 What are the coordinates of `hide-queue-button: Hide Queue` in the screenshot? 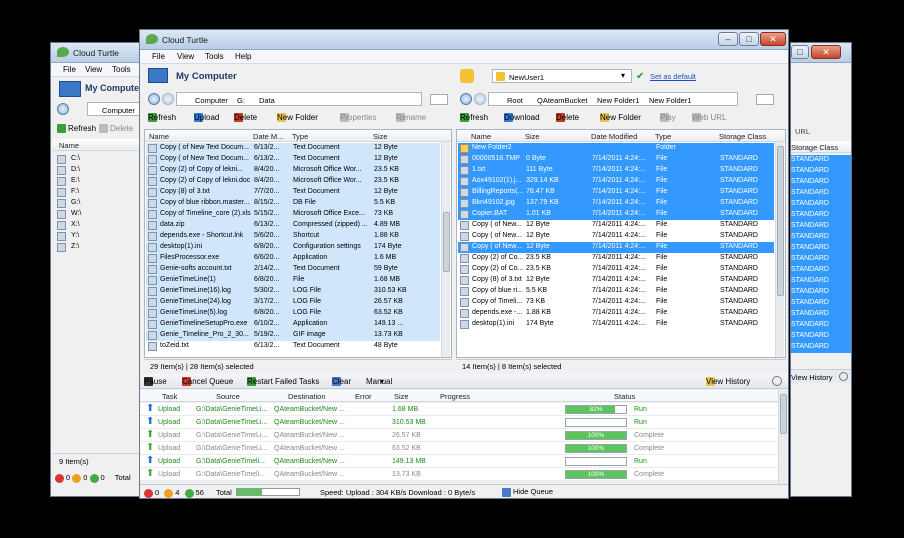 It's located at (527, 492).